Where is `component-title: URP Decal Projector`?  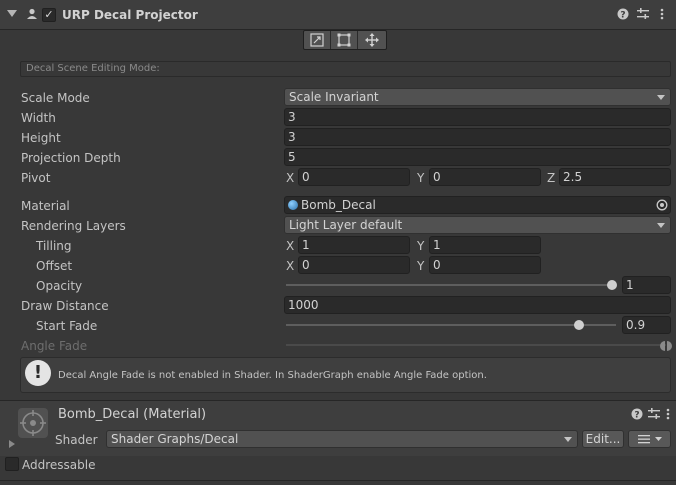
component-title: URP Decal Projector is located at coordinates (130, 15).